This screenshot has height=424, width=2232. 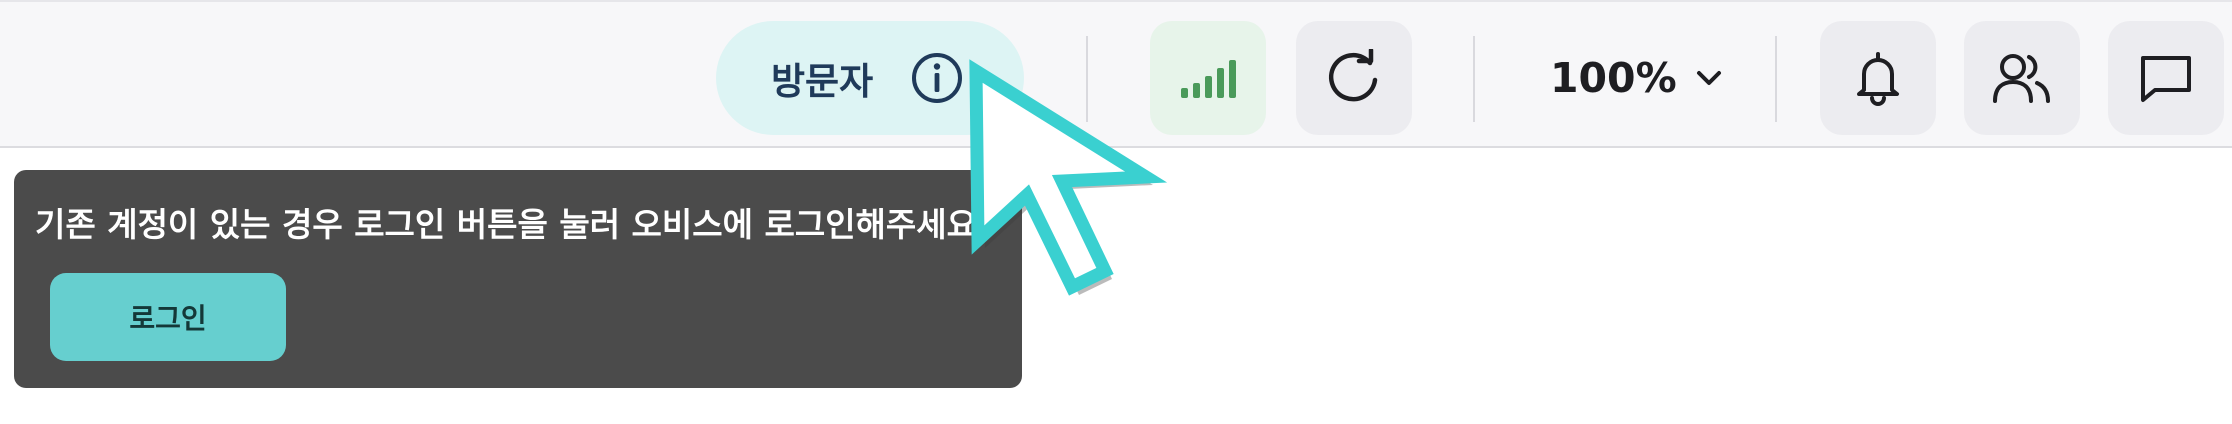 What do you see at coordinates (822, 81) in the screenshot?
I see `visitor-label: 방문자` at bounding box center [822, 81].